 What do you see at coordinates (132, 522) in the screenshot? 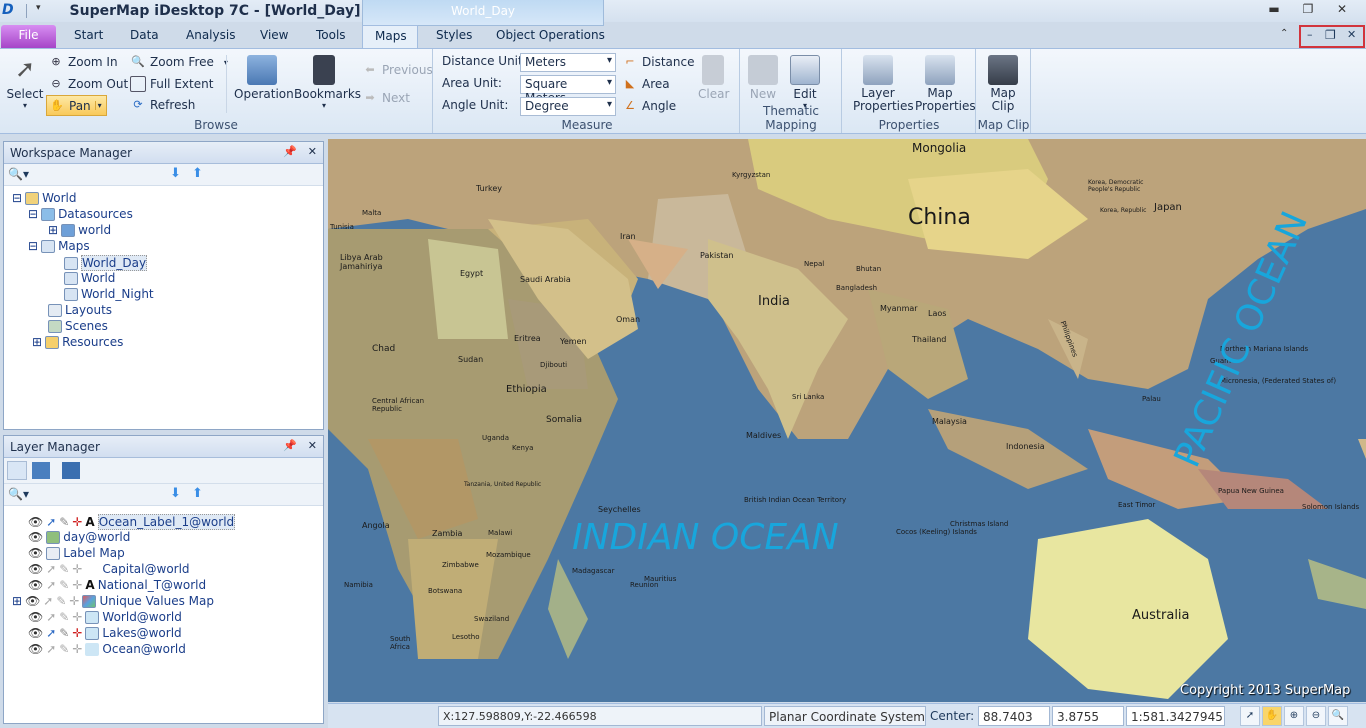
I see `layer-ocean-label: 👁 ➚ ✎ ✛ A Ocean_Label_1@world` at bounding box center [132, 522].